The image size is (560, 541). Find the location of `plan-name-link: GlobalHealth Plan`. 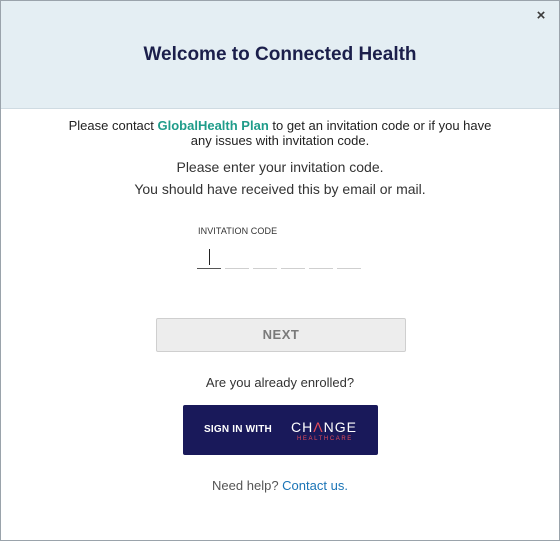

plan-name-link: GlobalHealth Plan is located at coordinates (213, 125).